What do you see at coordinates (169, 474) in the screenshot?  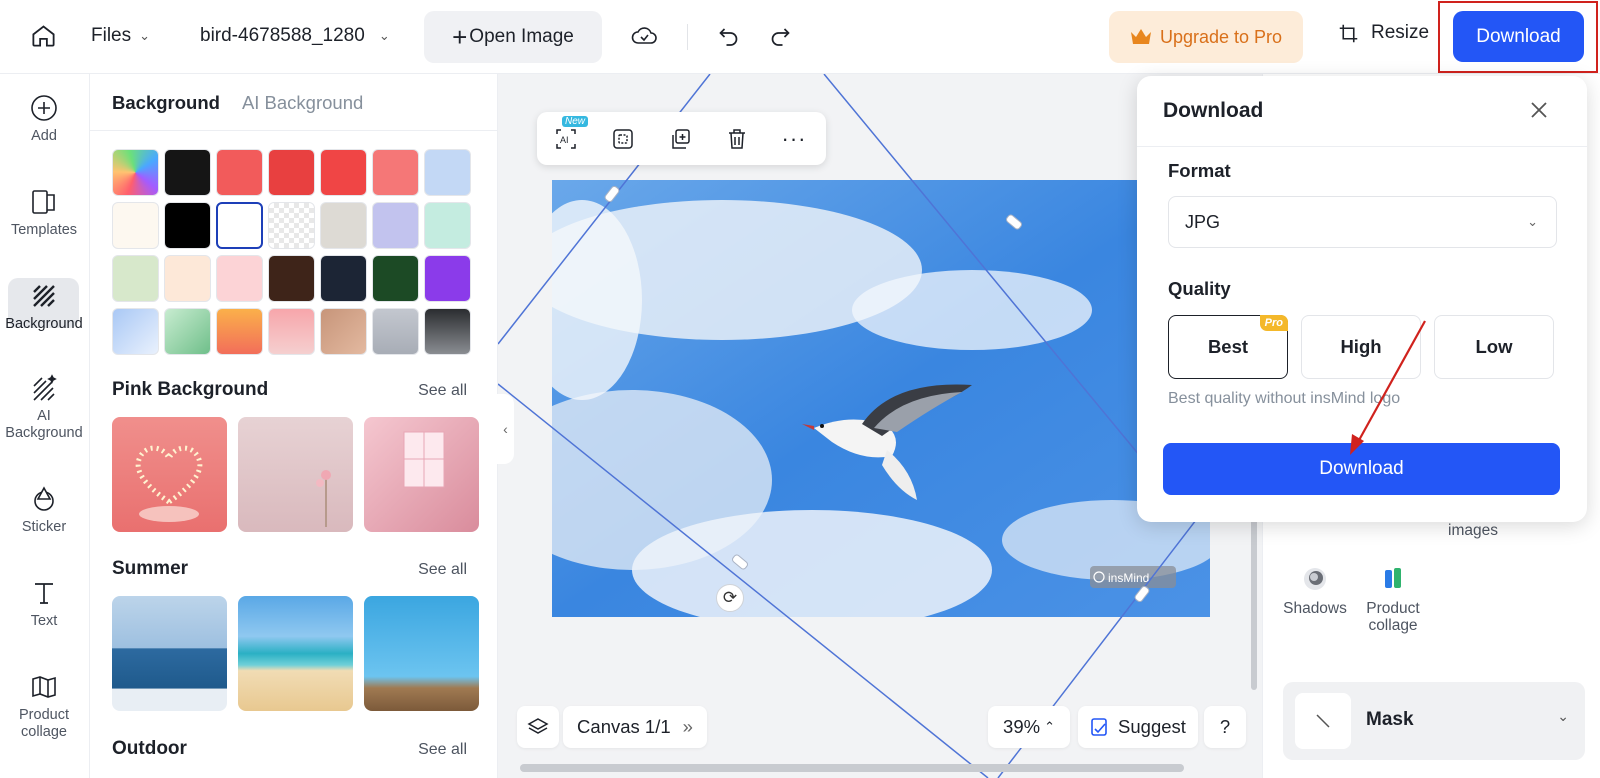 I see `thumbnail-heart-lights` at bounding box center [169, 474].